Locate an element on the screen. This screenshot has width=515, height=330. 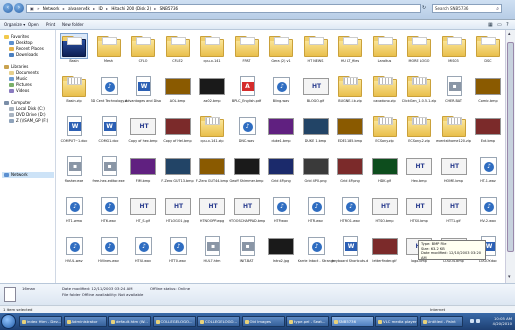
file-item: CFLE2 is located at coordinates (178, 50).